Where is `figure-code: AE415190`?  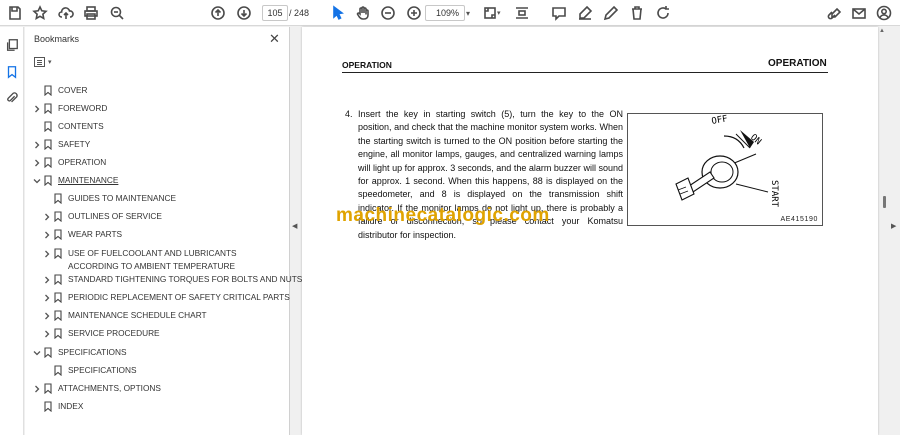
figure-code: AE415190 is located at coordinates (799, 219).